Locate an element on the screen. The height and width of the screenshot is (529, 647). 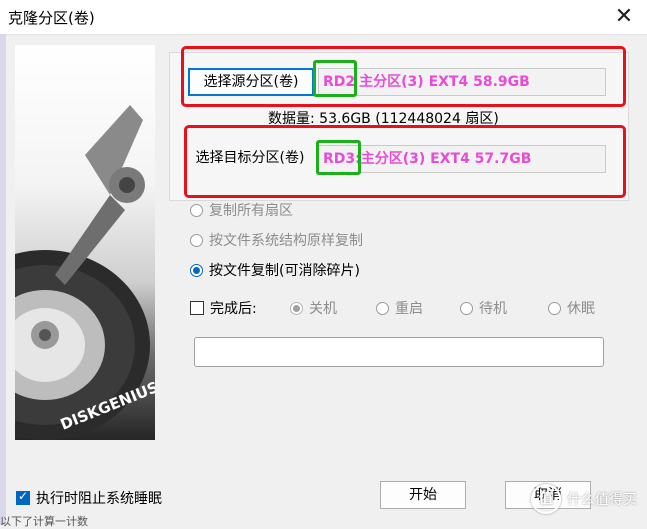
prevent-sleep-label: 执行时阻止系统睡眠 is located at coordinates (99, 499).